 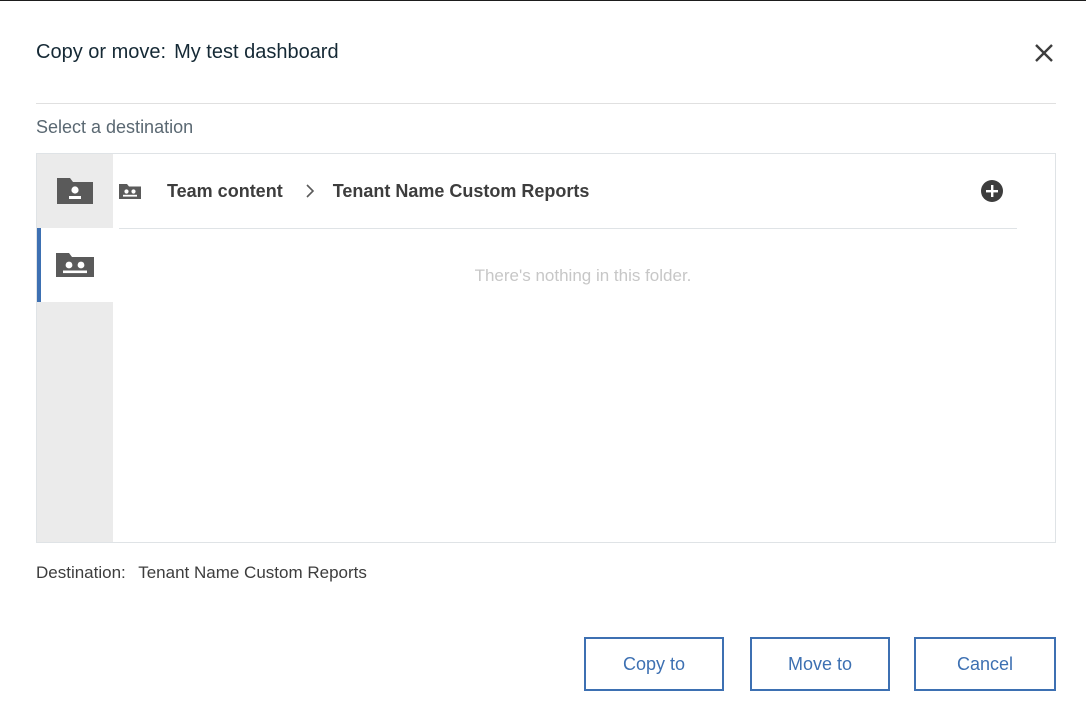 I want to click on personal-folder-icon, so click(x=75, y=191).